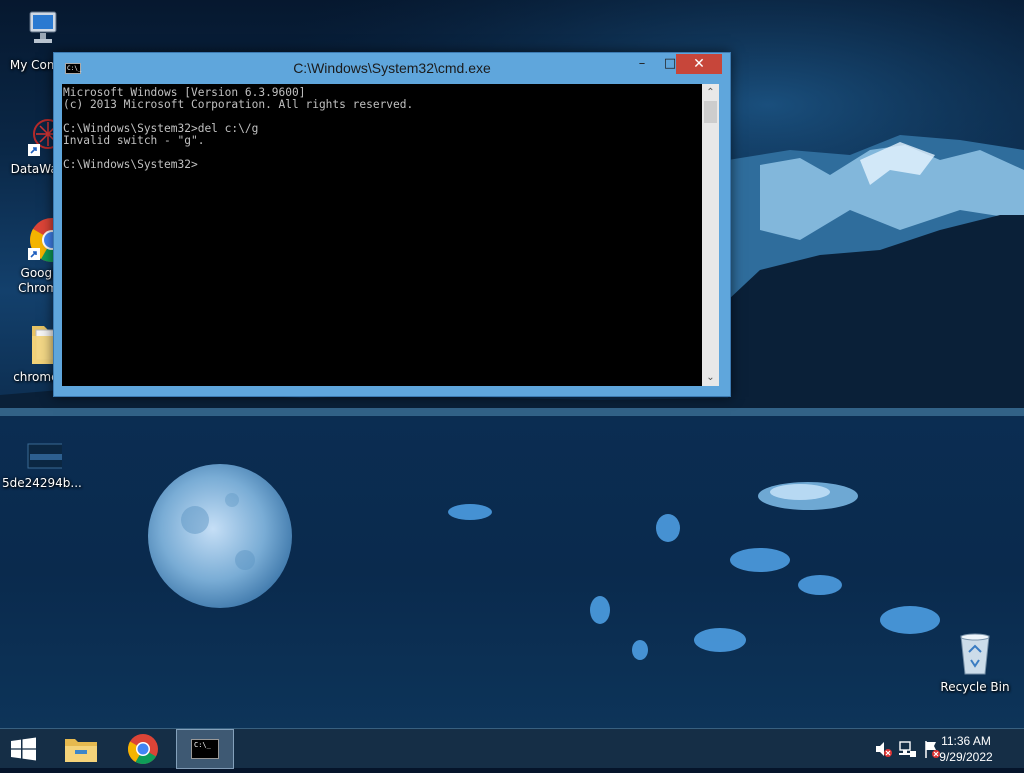  I want to click on volume-muted-icon, so click(884, 749).